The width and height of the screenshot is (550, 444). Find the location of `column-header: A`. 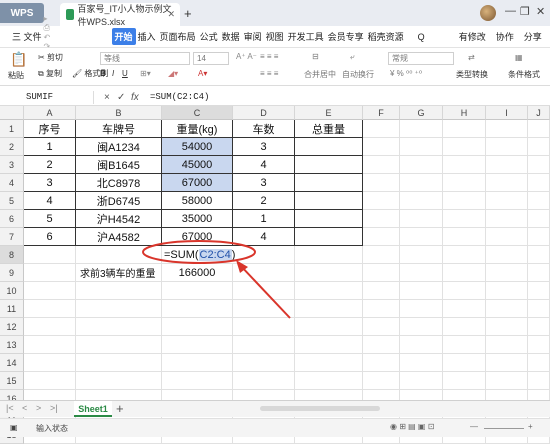

column-header: A is located at coordinates (50, 113).